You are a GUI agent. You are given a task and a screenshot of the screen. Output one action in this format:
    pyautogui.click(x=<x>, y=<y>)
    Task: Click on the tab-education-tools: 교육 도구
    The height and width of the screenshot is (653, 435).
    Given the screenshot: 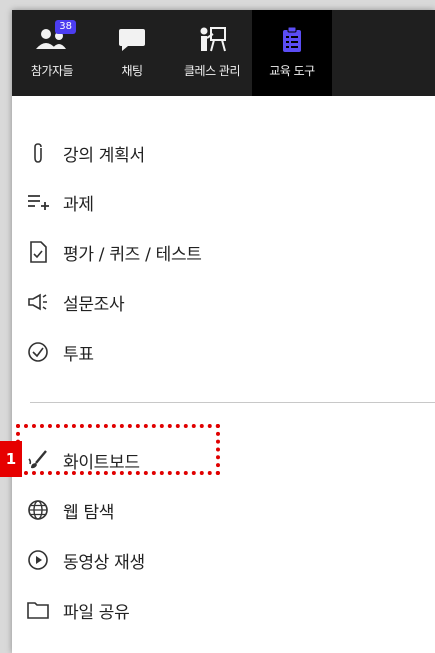 What is the action you would take?
    pyautogui.click(x=292, y=53)
    